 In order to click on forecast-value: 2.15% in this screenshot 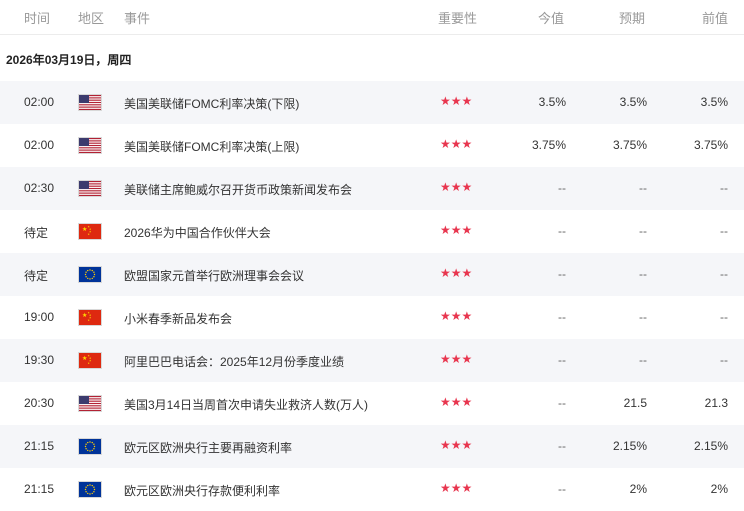, I will do `click(629, 446)`.